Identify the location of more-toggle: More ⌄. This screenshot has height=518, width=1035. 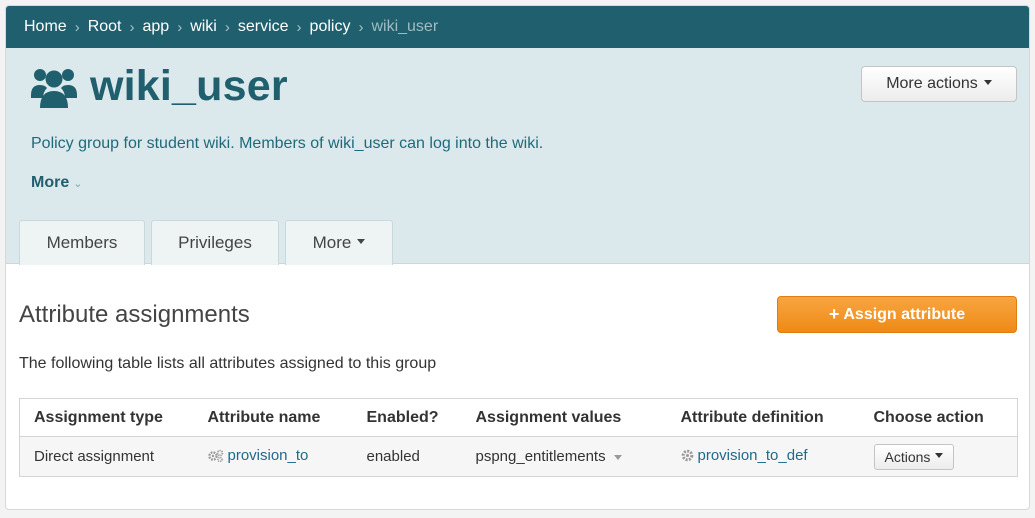
(56, 183).